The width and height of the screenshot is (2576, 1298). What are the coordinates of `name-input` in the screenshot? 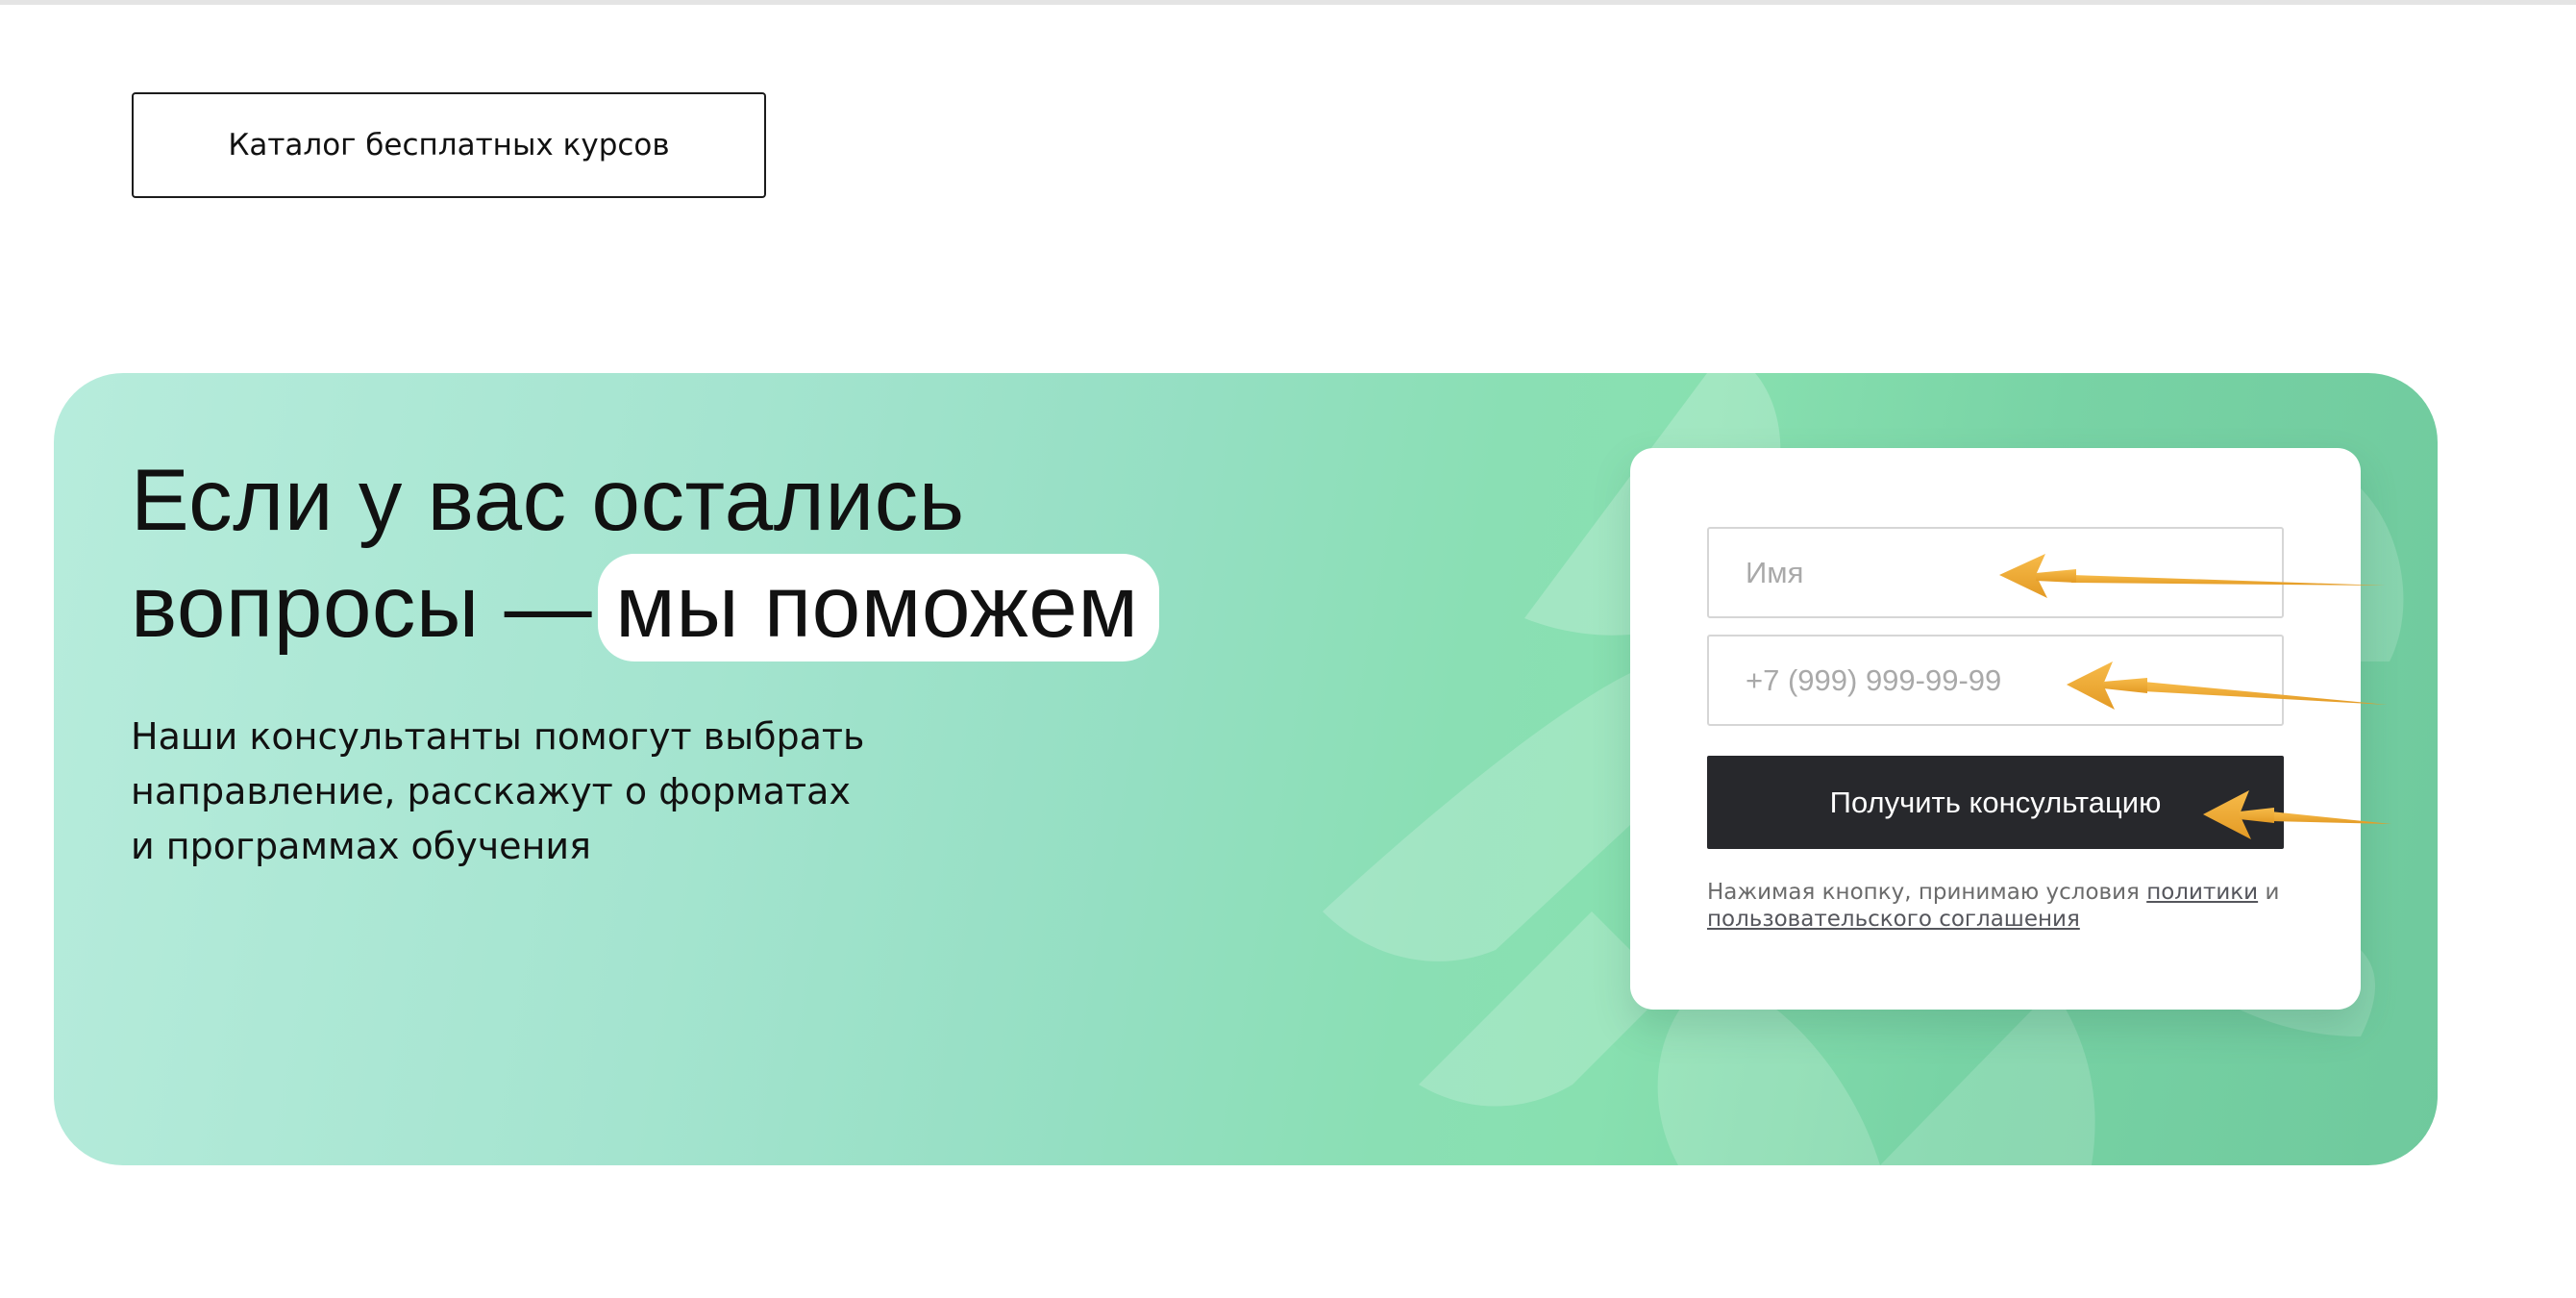 It's located at (1995, 573).